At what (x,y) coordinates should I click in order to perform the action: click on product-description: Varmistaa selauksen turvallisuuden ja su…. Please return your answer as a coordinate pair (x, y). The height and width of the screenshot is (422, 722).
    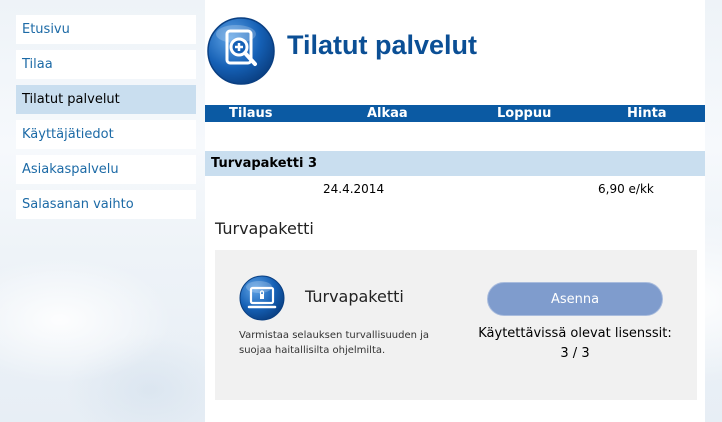
    Looking at the image, I should click on (334, 343).